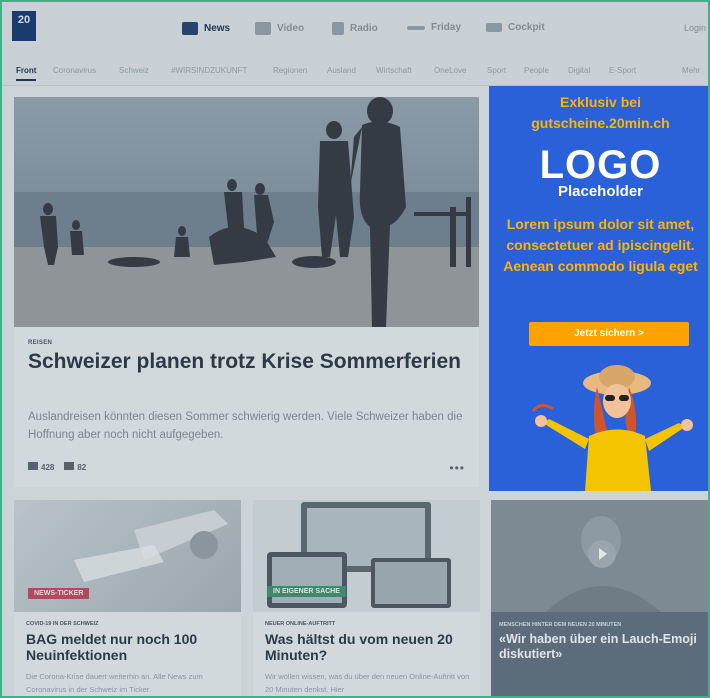 The image size is (710, 698). What do you see at coordinates (600, 165) in the screenshot?
I see `ad-logo-big: LOGO` at bounding box center [600, 165].